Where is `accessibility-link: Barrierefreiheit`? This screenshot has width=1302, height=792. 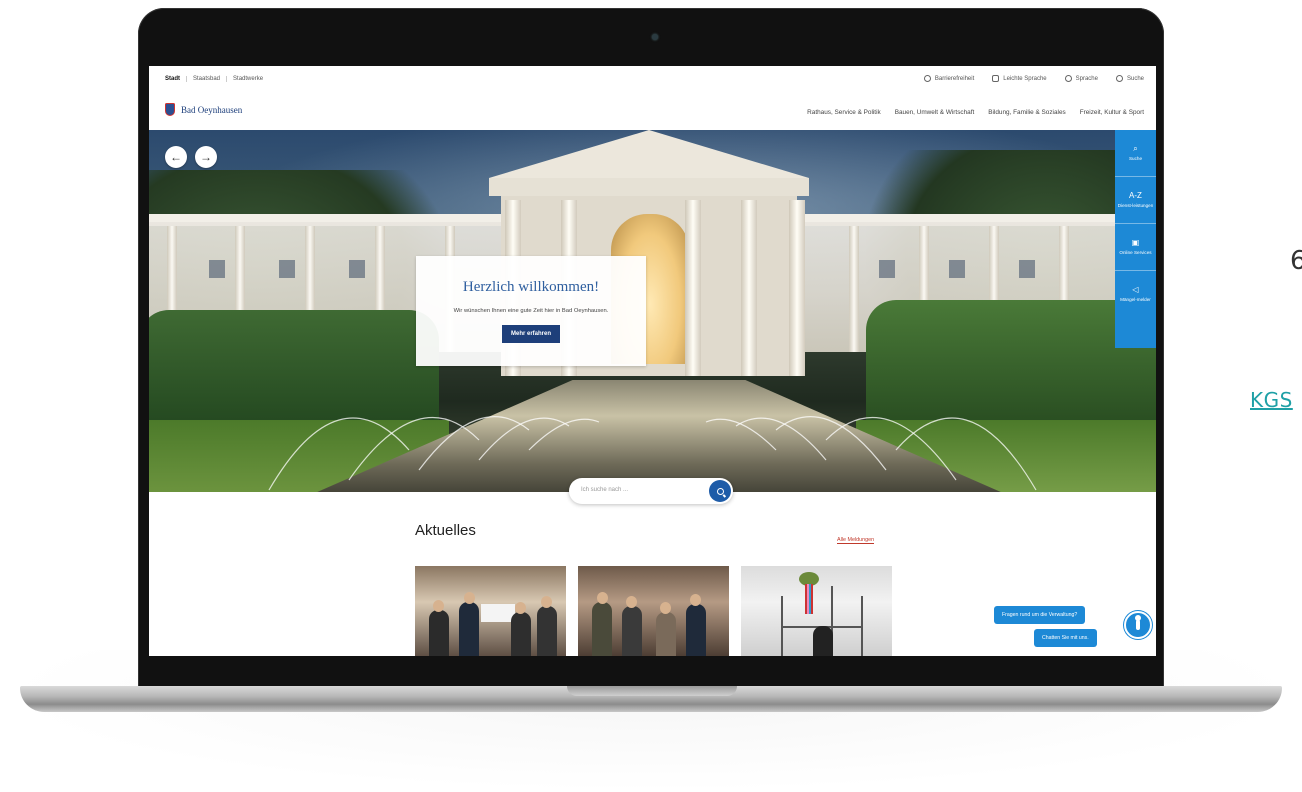
accessibility-link: Barrierefreiheit is located at coordinates (949, 78).